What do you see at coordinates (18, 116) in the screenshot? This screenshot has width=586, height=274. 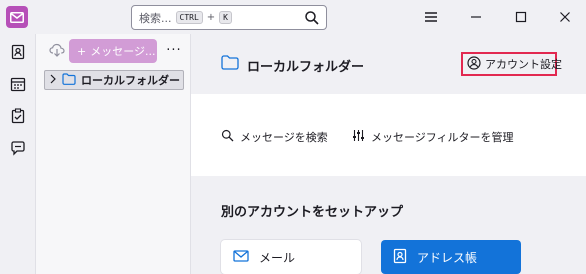 I see `tasks-space-icon` at bounding box center [18, 116].